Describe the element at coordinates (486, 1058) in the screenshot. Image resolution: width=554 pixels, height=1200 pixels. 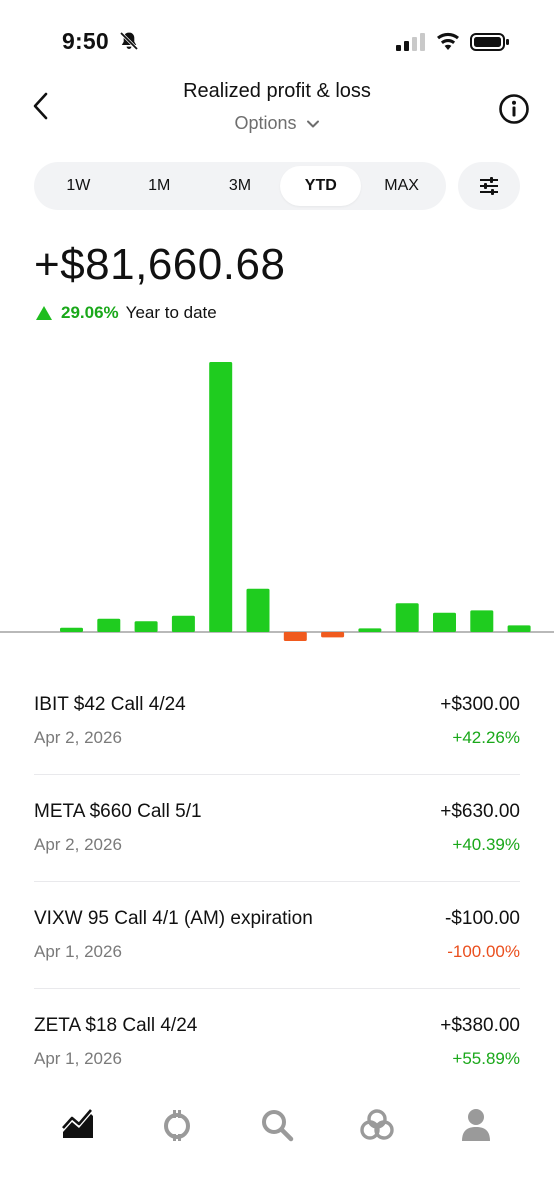
I see `transaction-percent: +55.89%` at that location.